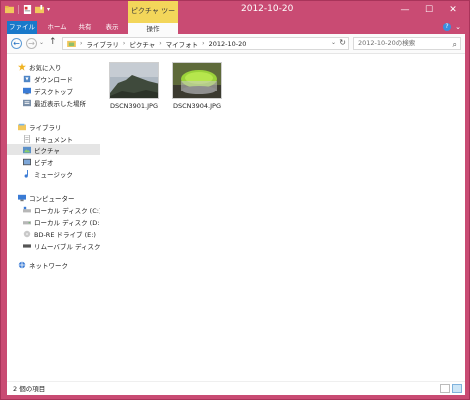 This screenshot has width=470, height=400. I want to click on tab-share: 共有, so click(85, 27).